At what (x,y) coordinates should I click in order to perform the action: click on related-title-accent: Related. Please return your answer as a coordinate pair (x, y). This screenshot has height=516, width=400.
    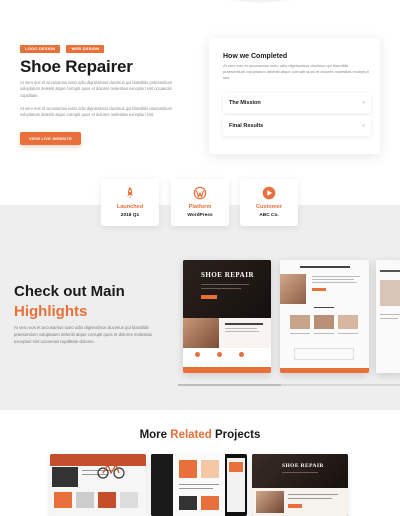
    Looking at the image, I should click on (191, 435).